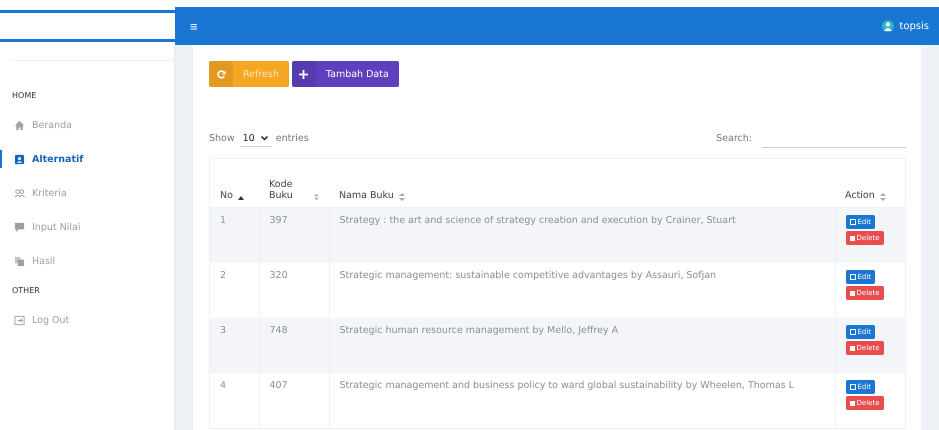  Describe the element at coordinates (19, 125) in the screenshot. I see `home-icon` at that location.